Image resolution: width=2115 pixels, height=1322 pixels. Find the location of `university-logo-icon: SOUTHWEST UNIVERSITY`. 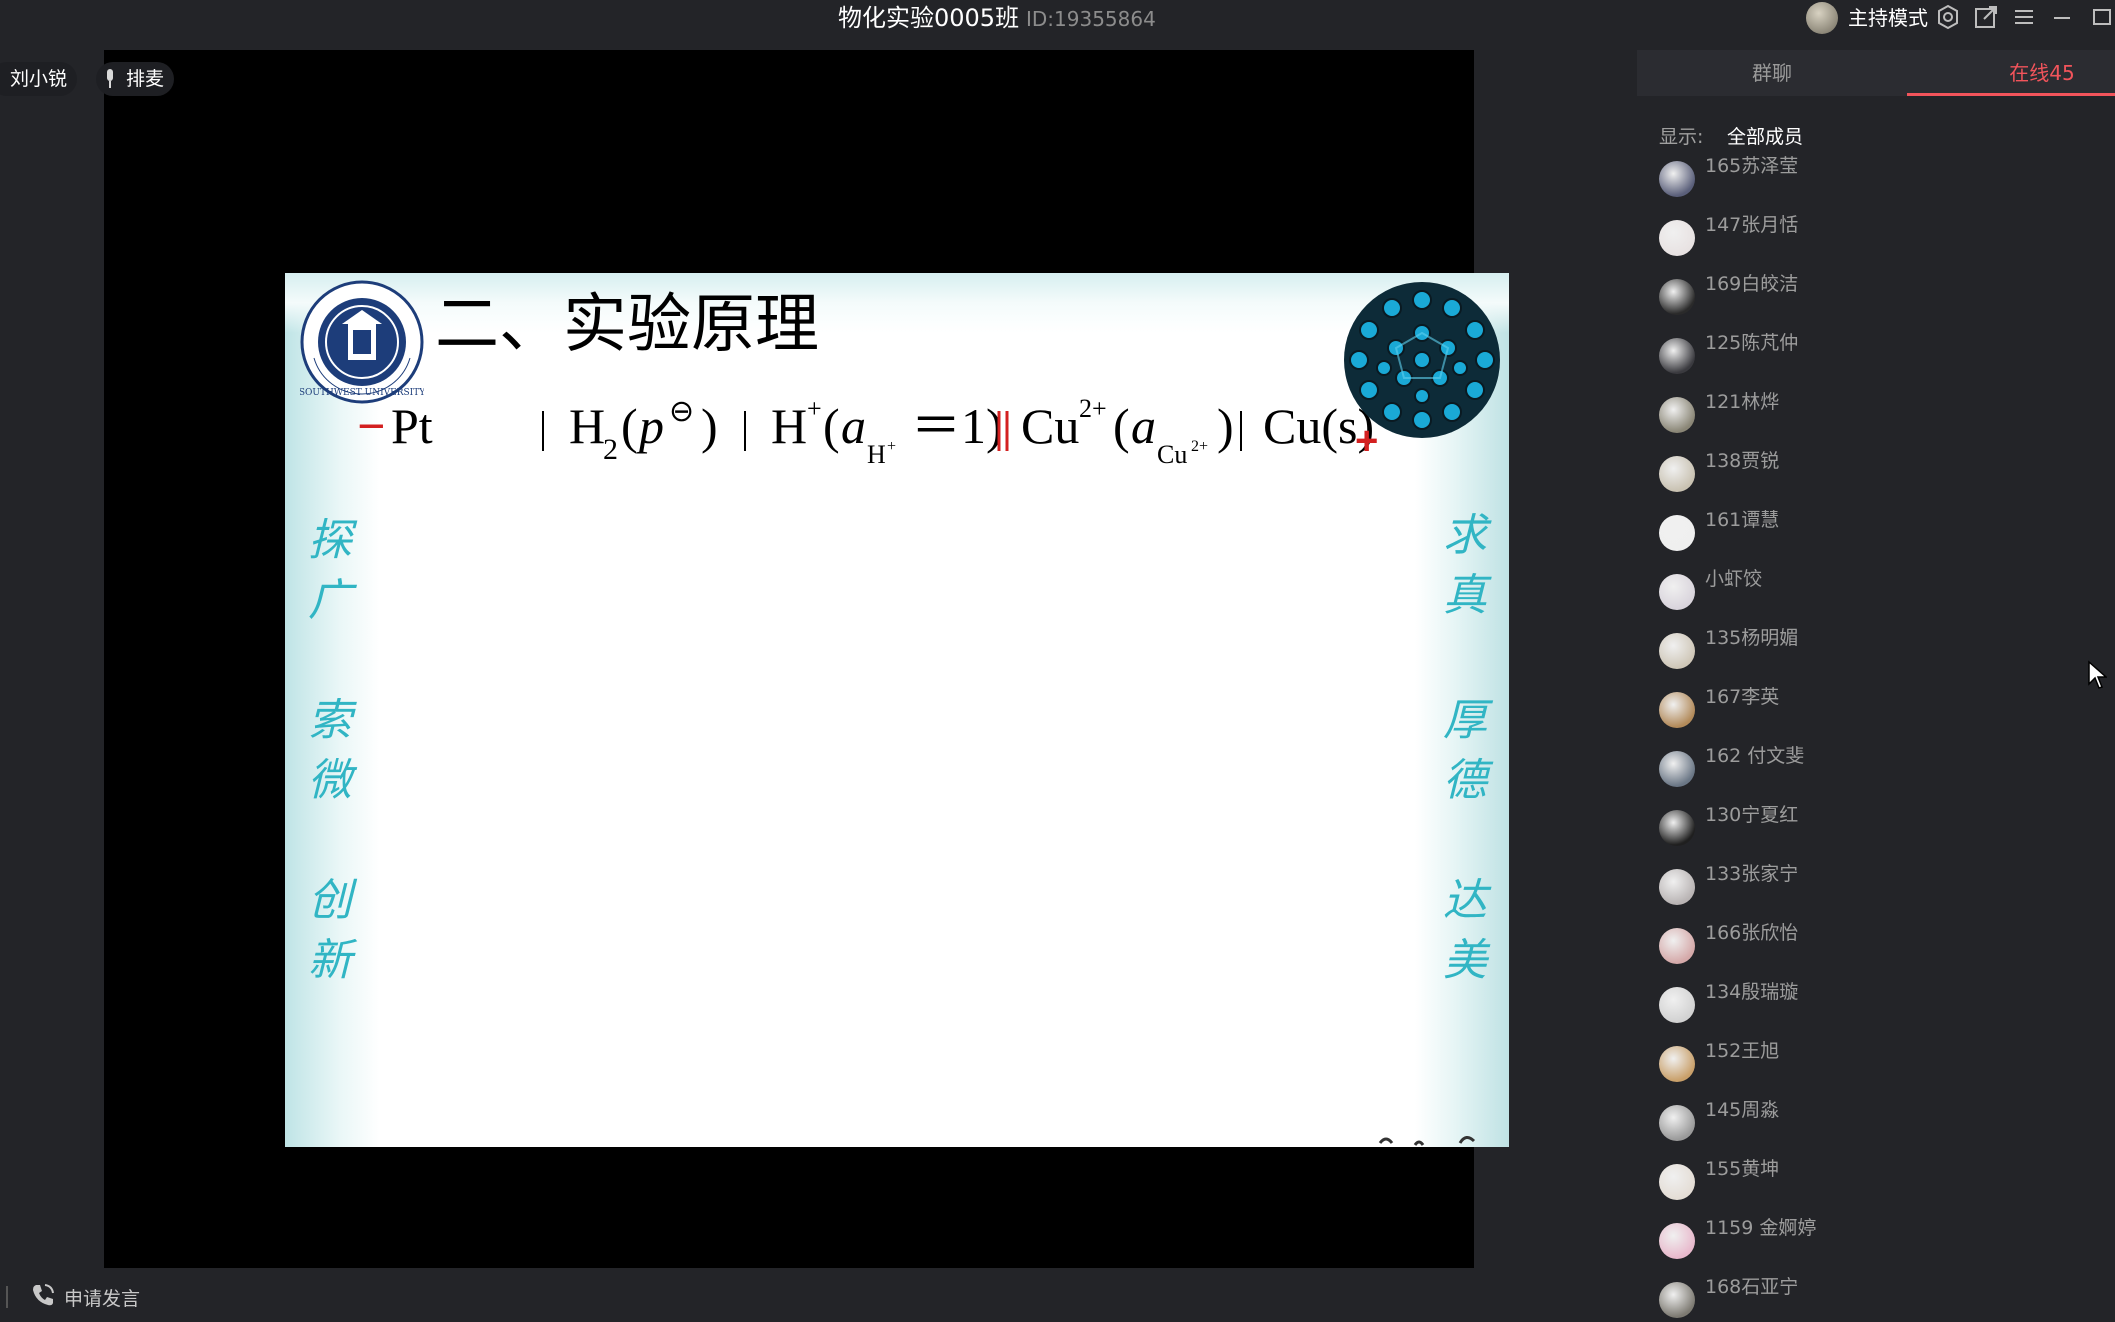

university-logo-icon: SOUTHWEST UNIVERSITY is located at coordinates (362, 342).